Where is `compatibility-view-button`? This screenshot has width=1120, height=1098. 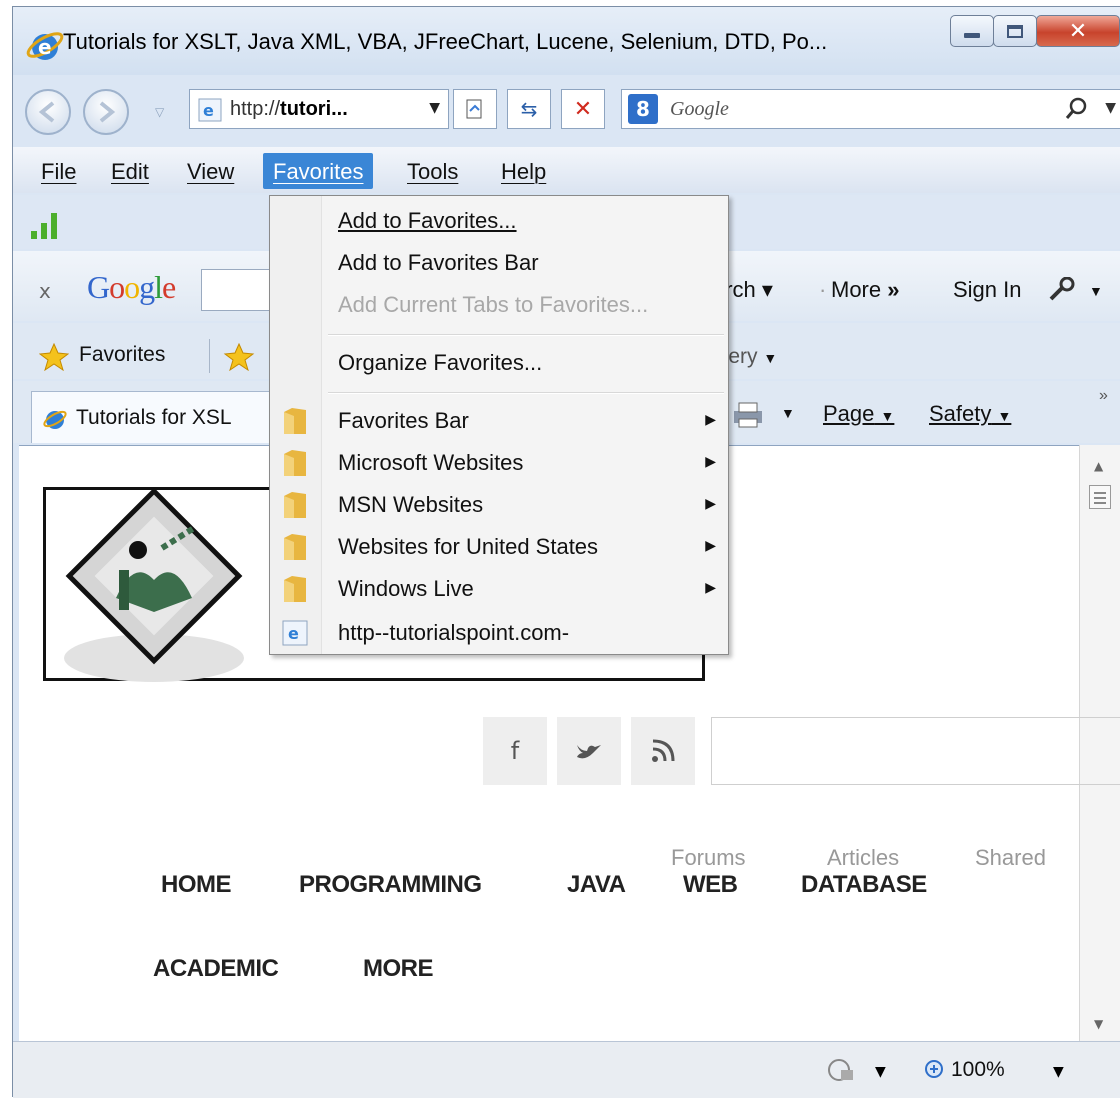 compatibility-view-button is located at coordinates (475, 109).